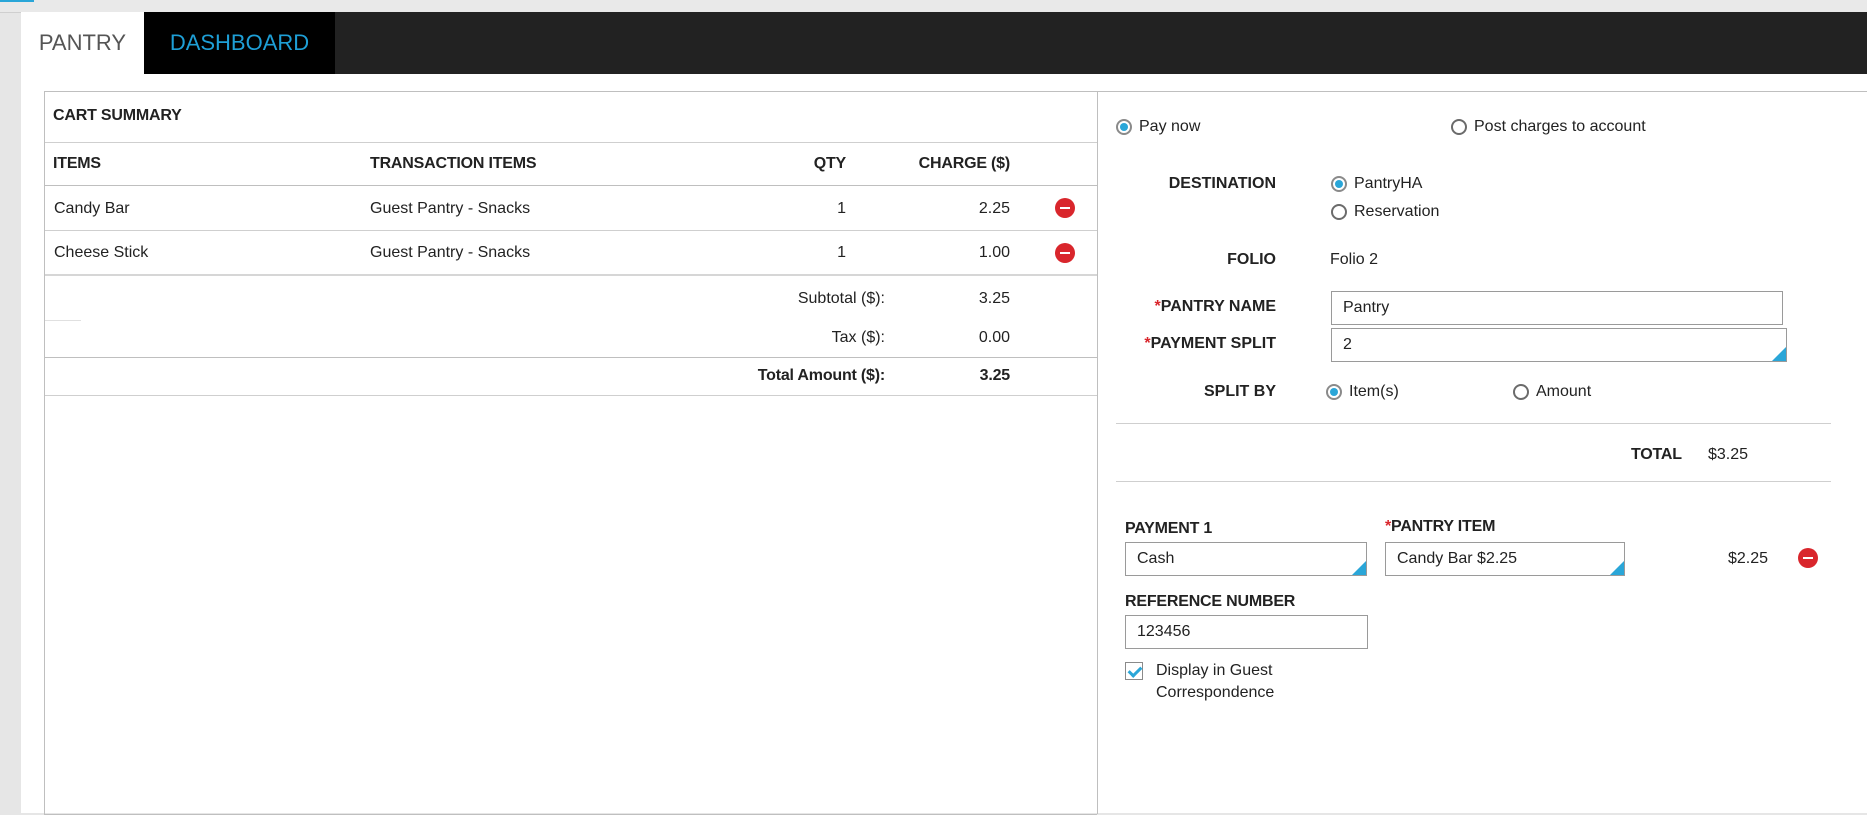 This screenshot has width=1867, height=815. What do you see at coordinates (1222, 183) in the screenshot?
I see `destination-label: DESTINATION` at bounding box center [1222, 183].